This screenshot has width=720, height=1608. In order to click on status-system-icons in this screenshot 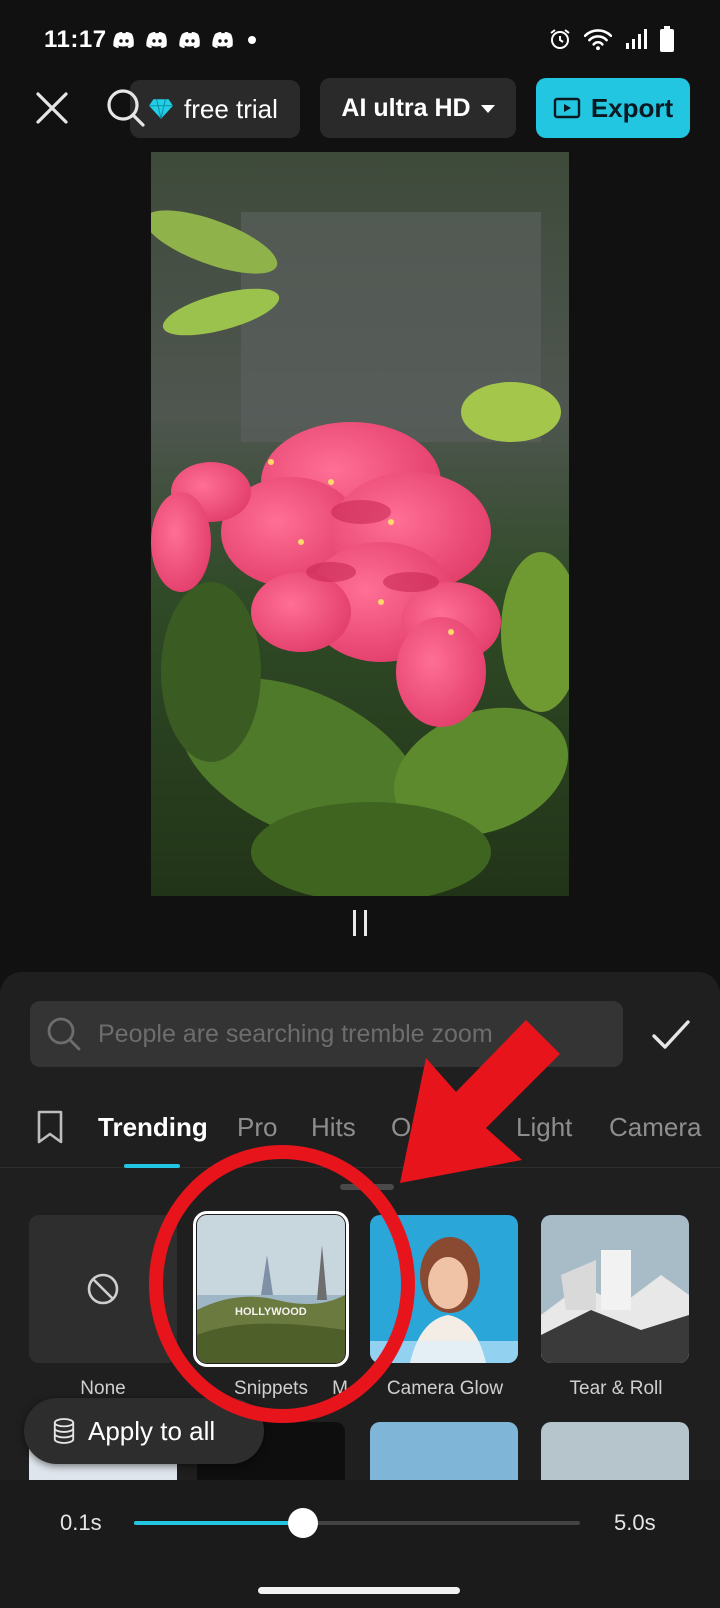, I will do `click(611, 39)`.